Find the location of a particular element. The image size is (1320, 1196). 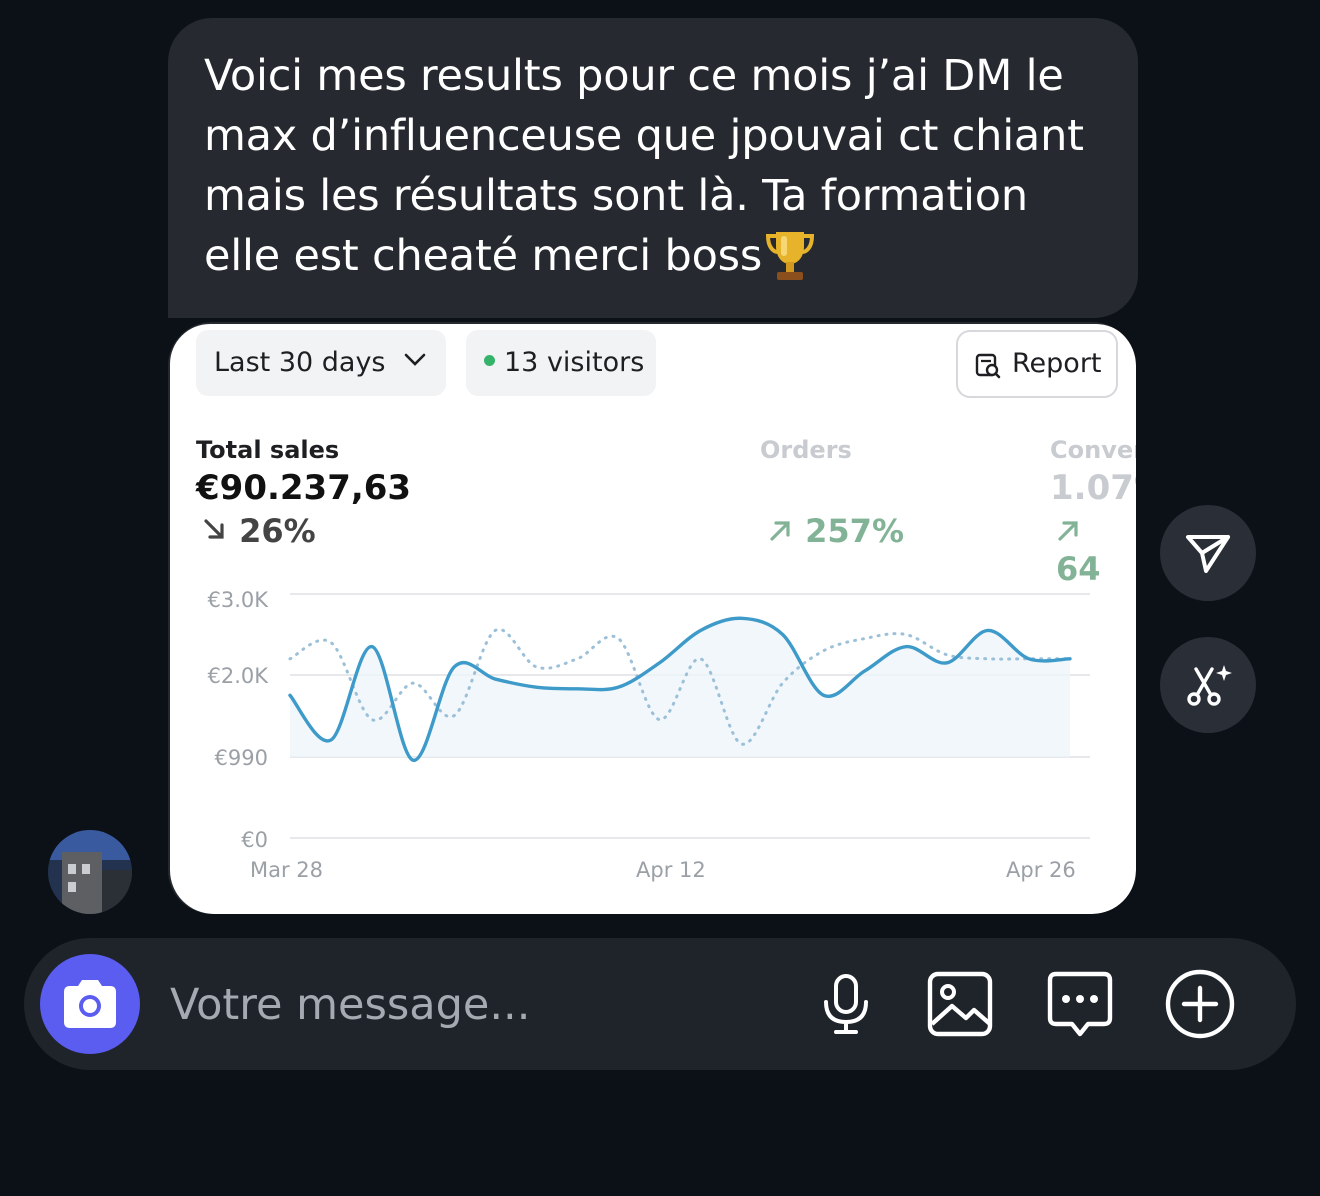

chat-more-icon is located at coordinates (1080, 1004).